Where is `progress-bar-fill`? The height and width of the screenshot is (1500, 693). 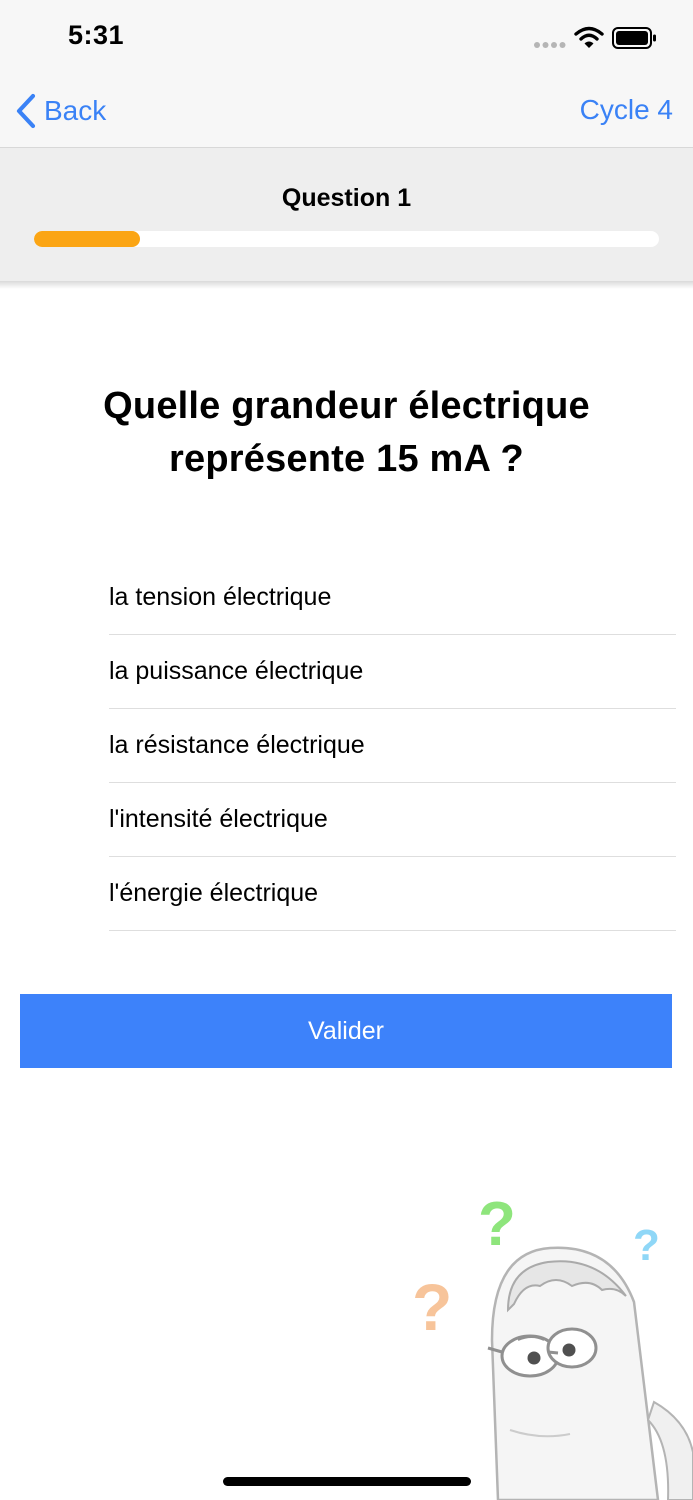 progress-bar-fill is located at coordinates (87, 239).